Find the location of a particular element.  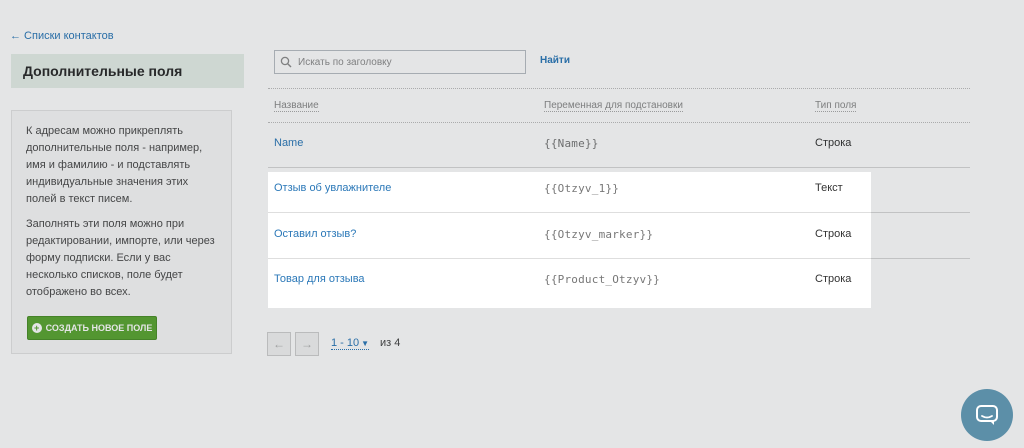

column-header-variable: Переменная для подстановки is located at coordinates (613, 106).